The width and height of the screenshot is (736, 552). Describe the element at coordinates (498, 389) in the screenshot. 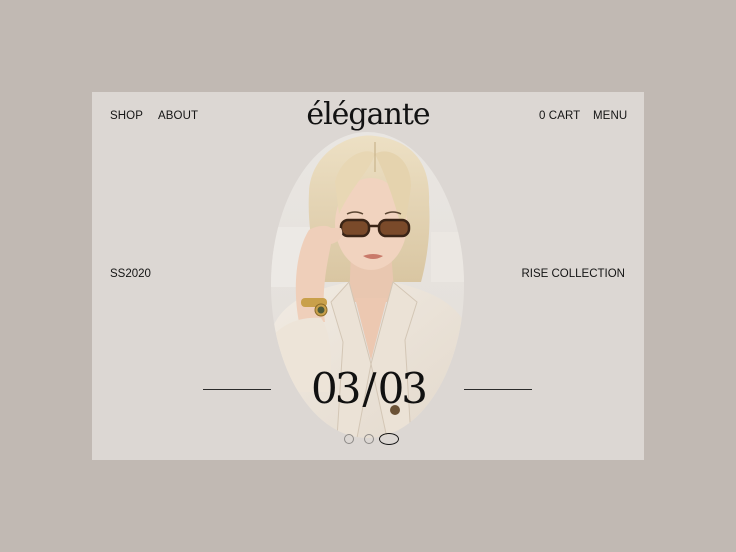

I see `counter-right-rule` at that location.